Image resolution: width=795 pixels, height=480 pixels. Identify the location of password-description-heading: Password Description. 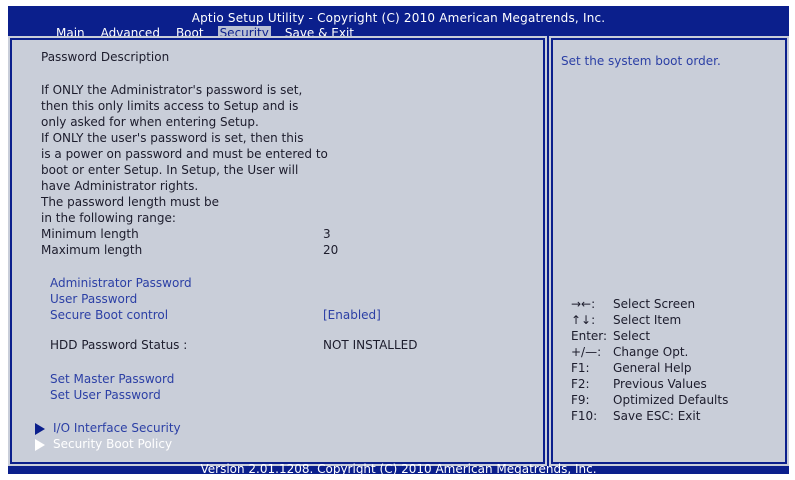
(105, 57).